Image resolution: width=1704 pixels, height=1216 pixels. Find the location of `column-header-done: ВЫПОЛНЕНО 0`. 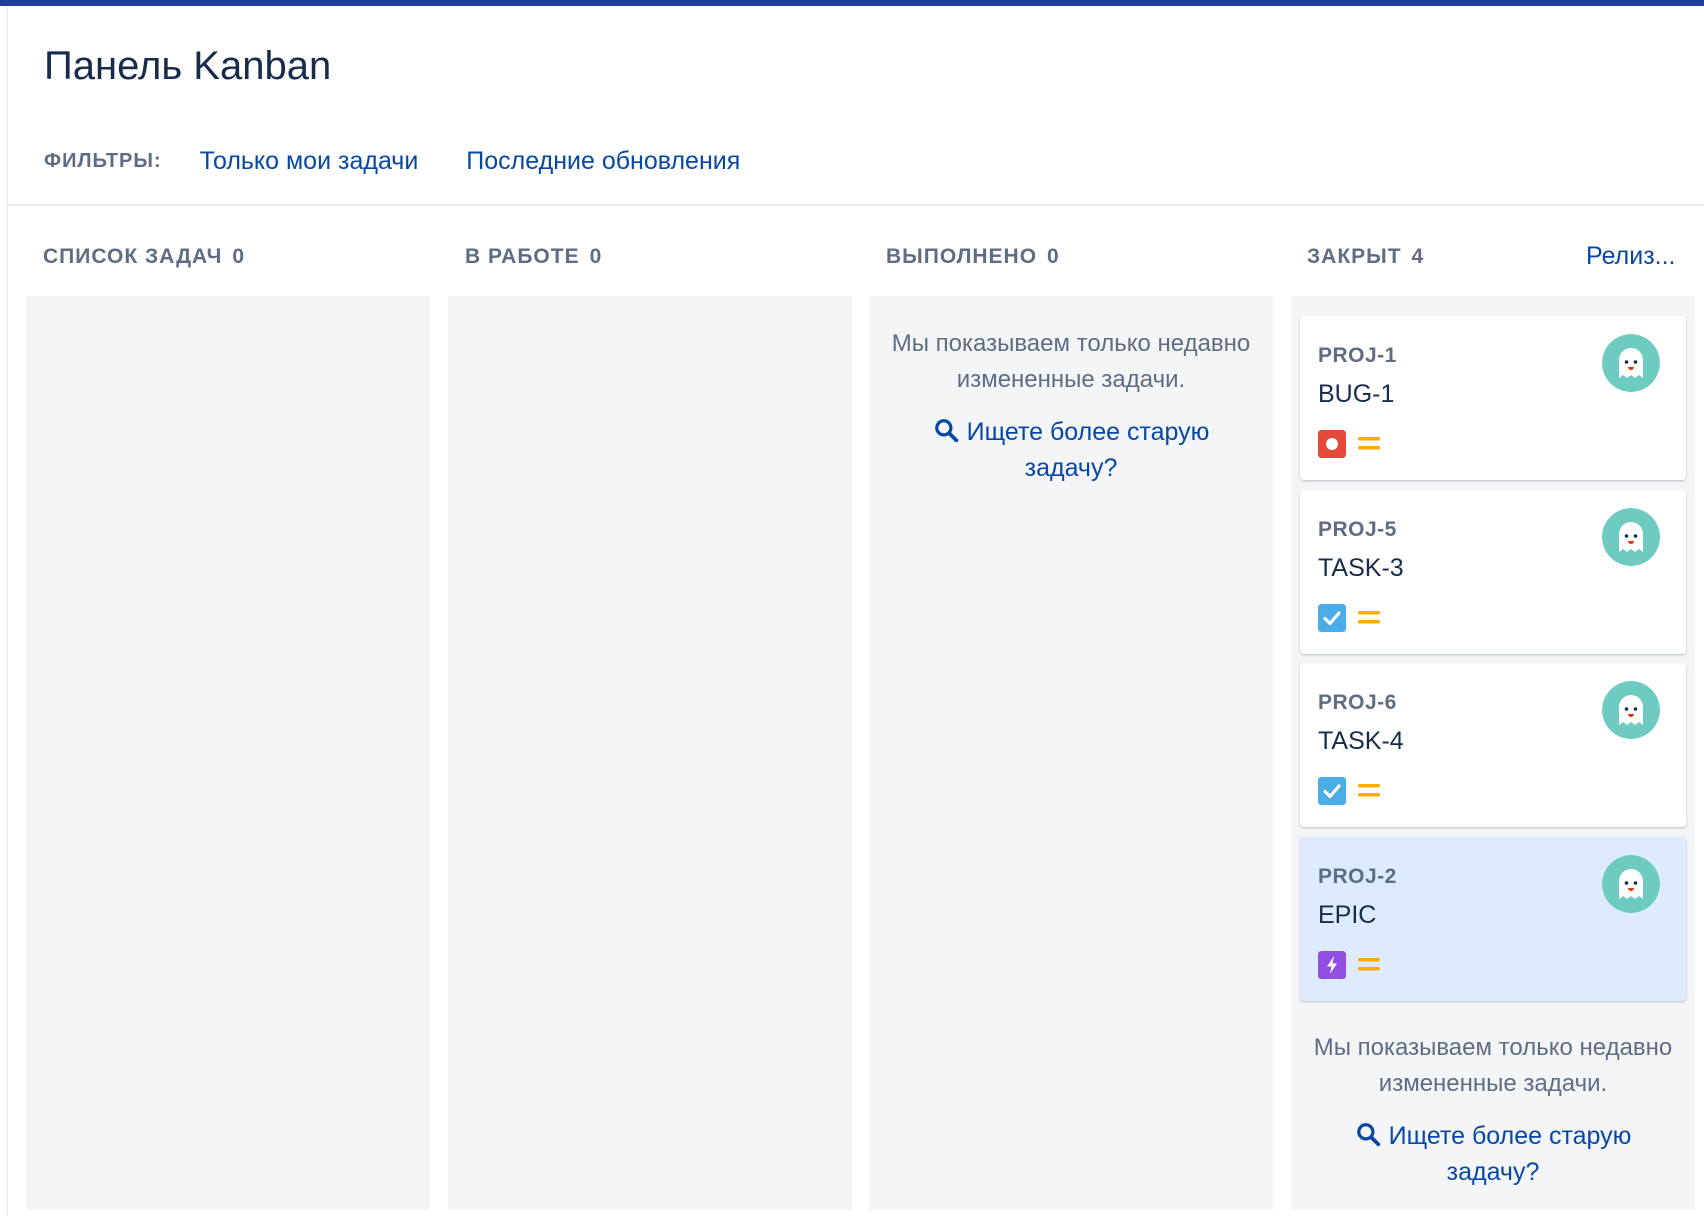

column-header-done: ВЫПОЛНЕНО 0 is located at coordinates (973, 257).